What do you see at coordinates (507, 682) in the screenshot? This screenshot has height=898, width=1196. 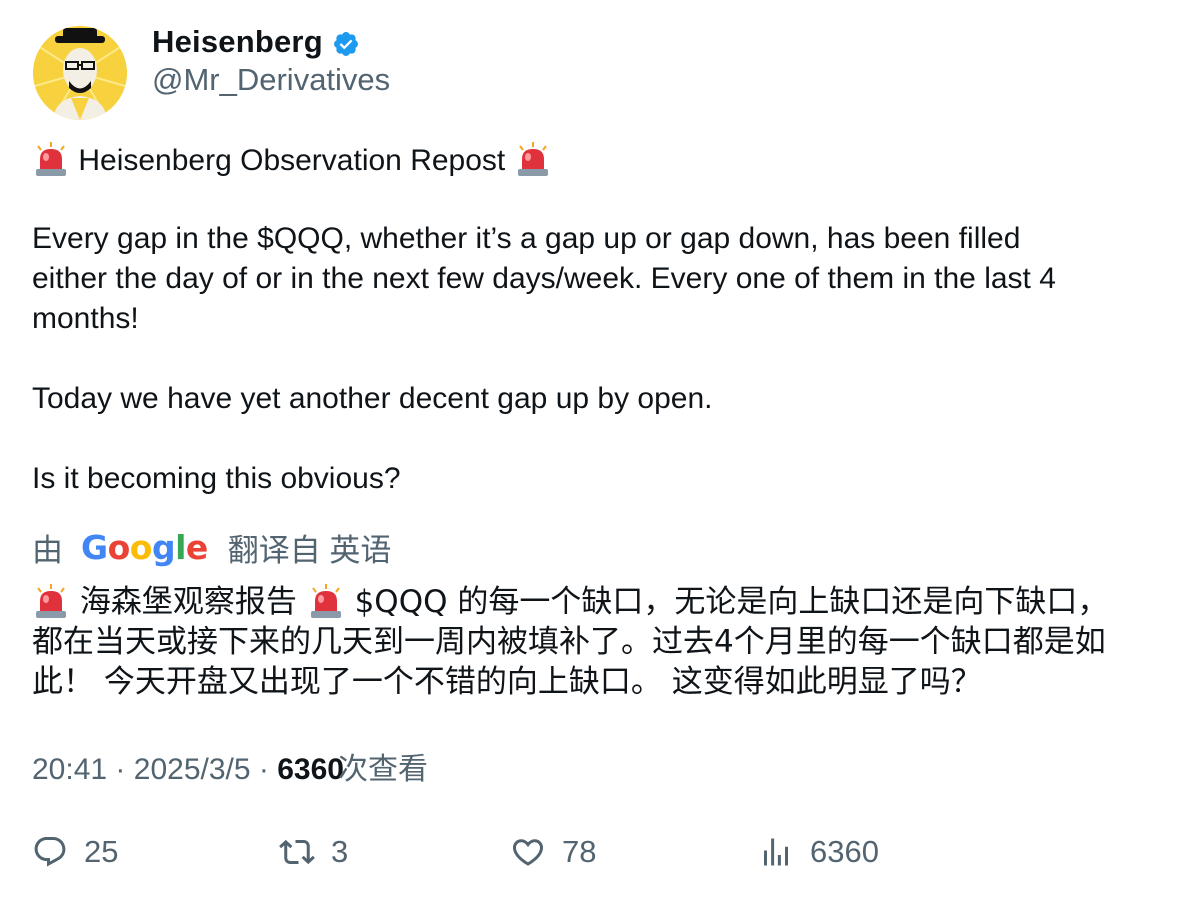 I see `translation-line-3: 此！ 今天开盘又出现了一个不错的向上缺口。 这变得如此明显了吗？` at bounding box center [507, 682].